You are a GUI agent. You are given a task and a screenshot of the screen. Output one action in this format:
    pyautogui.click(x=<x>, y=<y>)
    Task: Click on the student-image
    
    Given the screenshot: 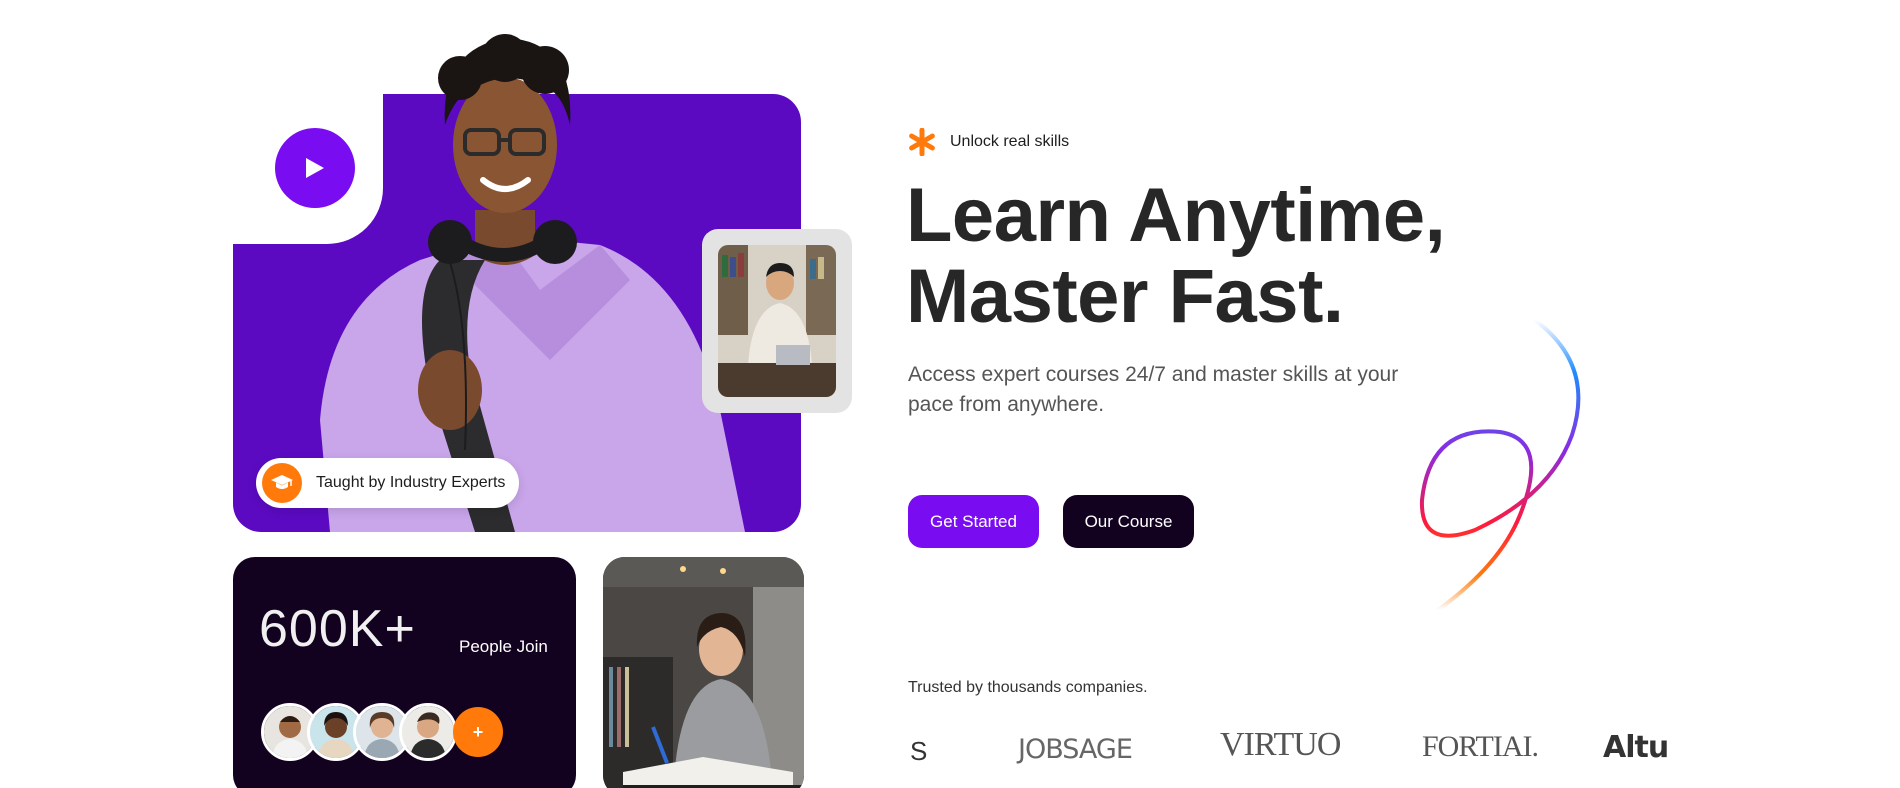 What is the action you would take?
    pyautogui.click(x=532, y=283)
    